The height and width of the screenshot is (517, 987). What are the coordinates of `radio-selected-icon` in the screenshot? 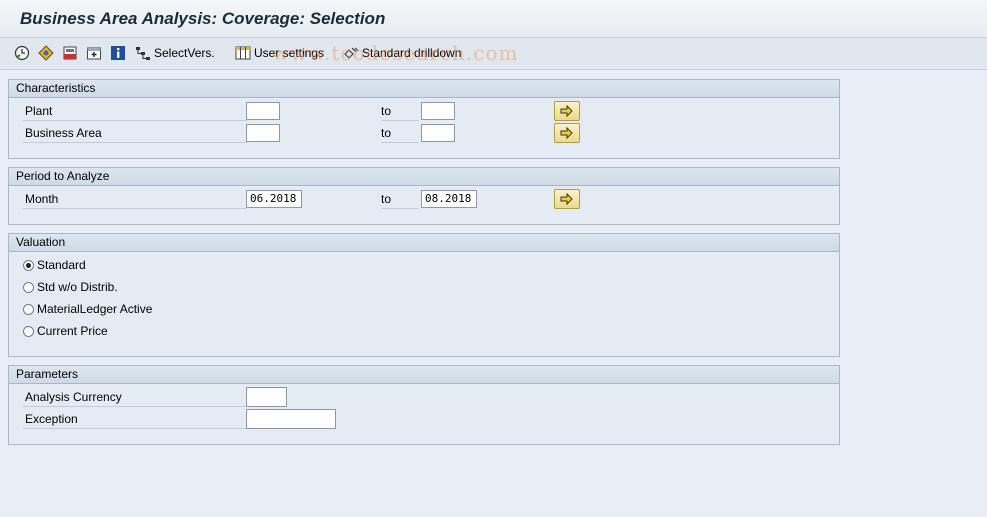 It's located at (28, 265).